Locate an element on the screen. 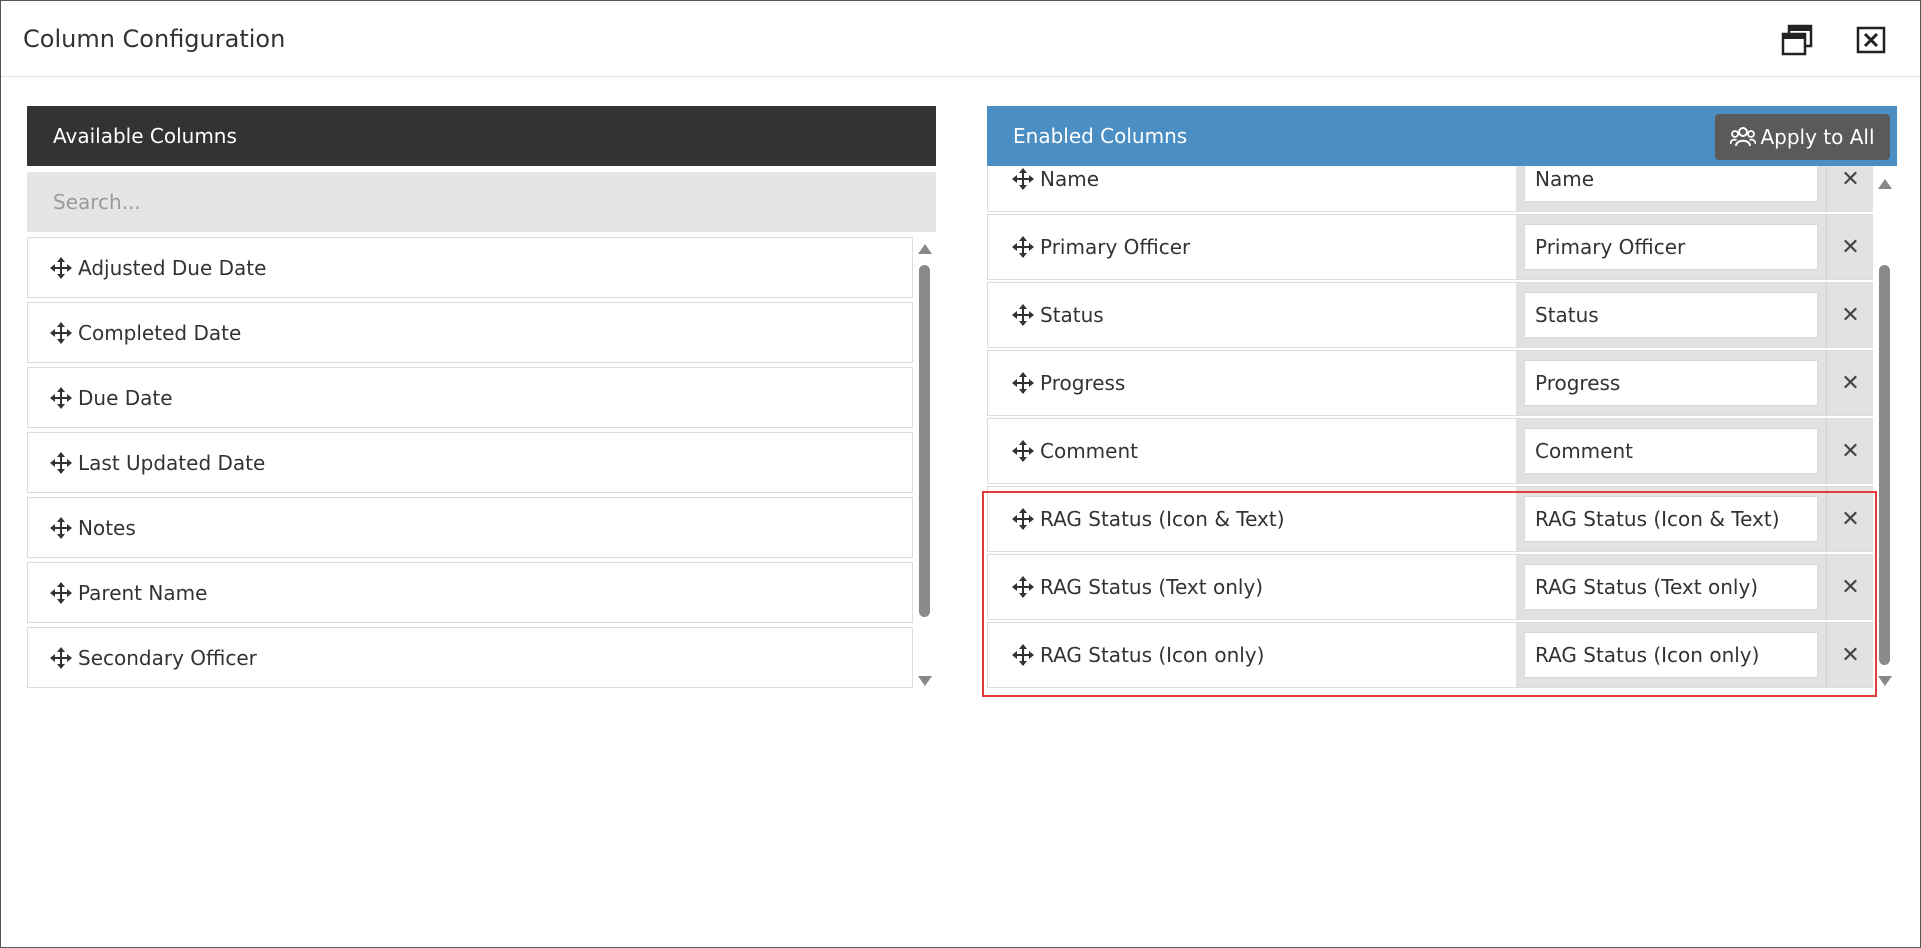 The image size is (1921, 948). available-item-parent-name: Parent Name is located at coordinates (470, 592).